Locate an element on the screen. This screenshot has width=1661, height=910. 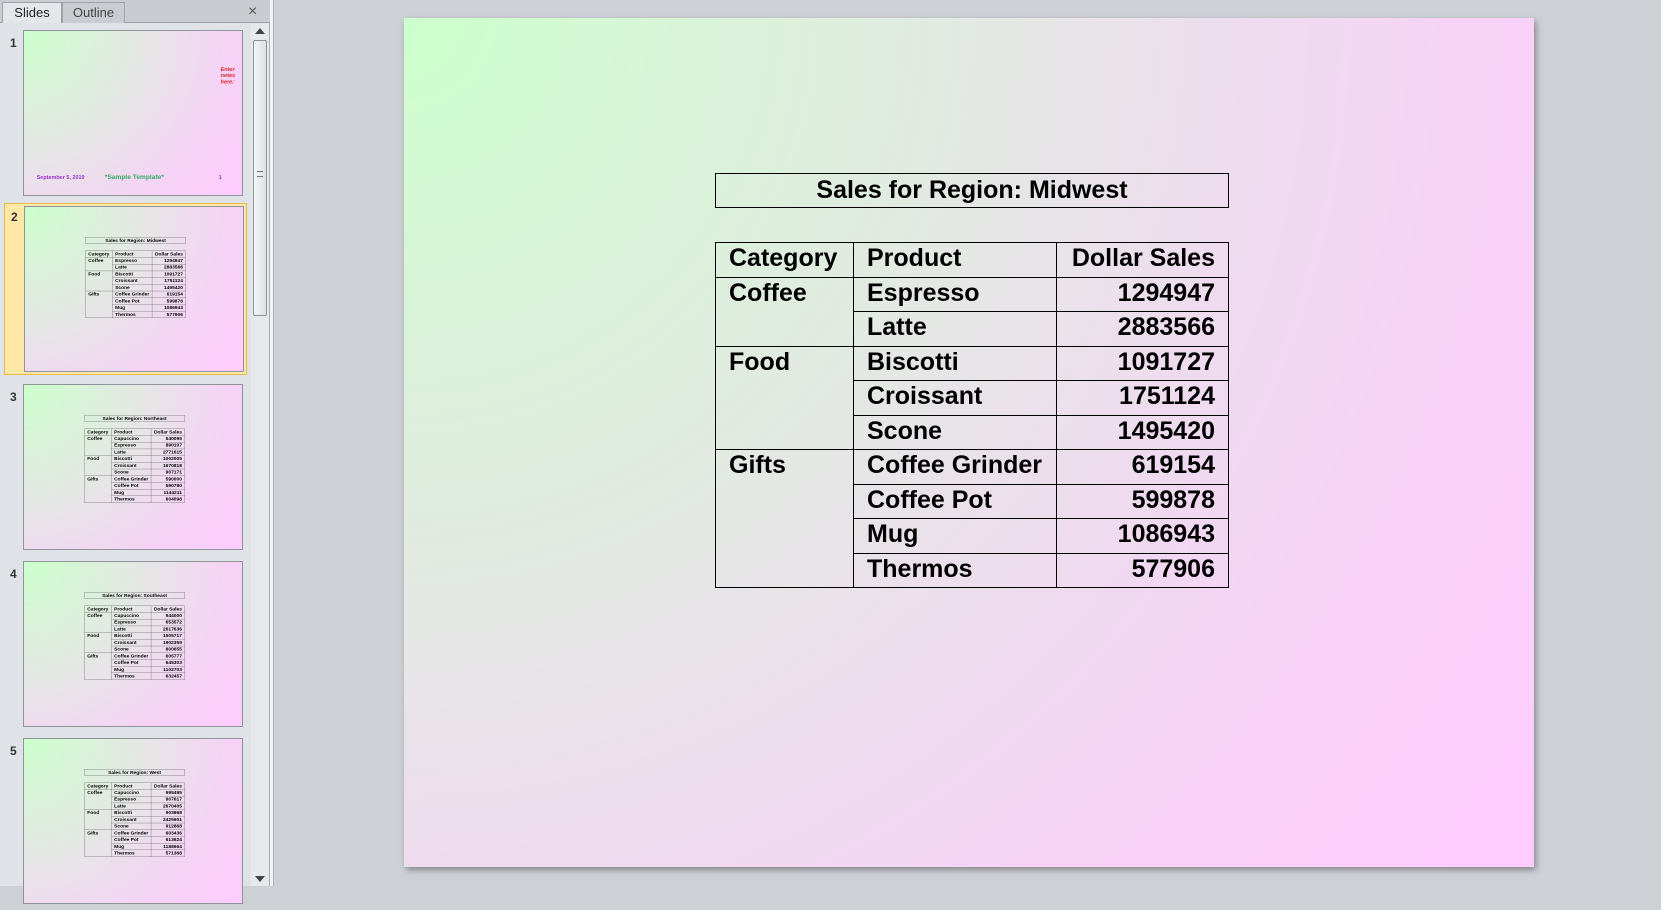
table-row: Gifts Coffee Grinder 619154 is located at coordinates (972, 518).